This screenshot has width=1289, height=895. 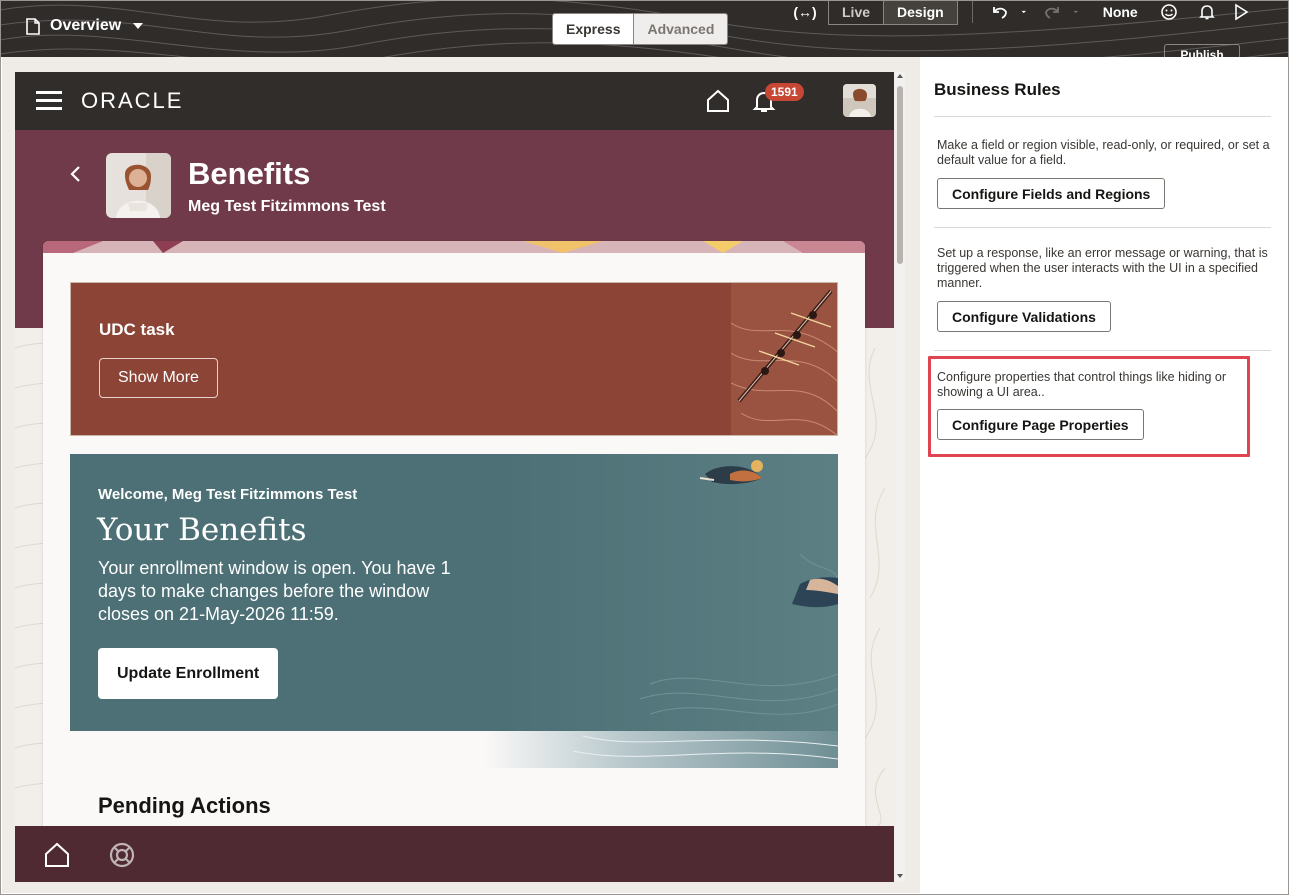 I want to click on page-selector: Overview, so click(x=85, y=26).